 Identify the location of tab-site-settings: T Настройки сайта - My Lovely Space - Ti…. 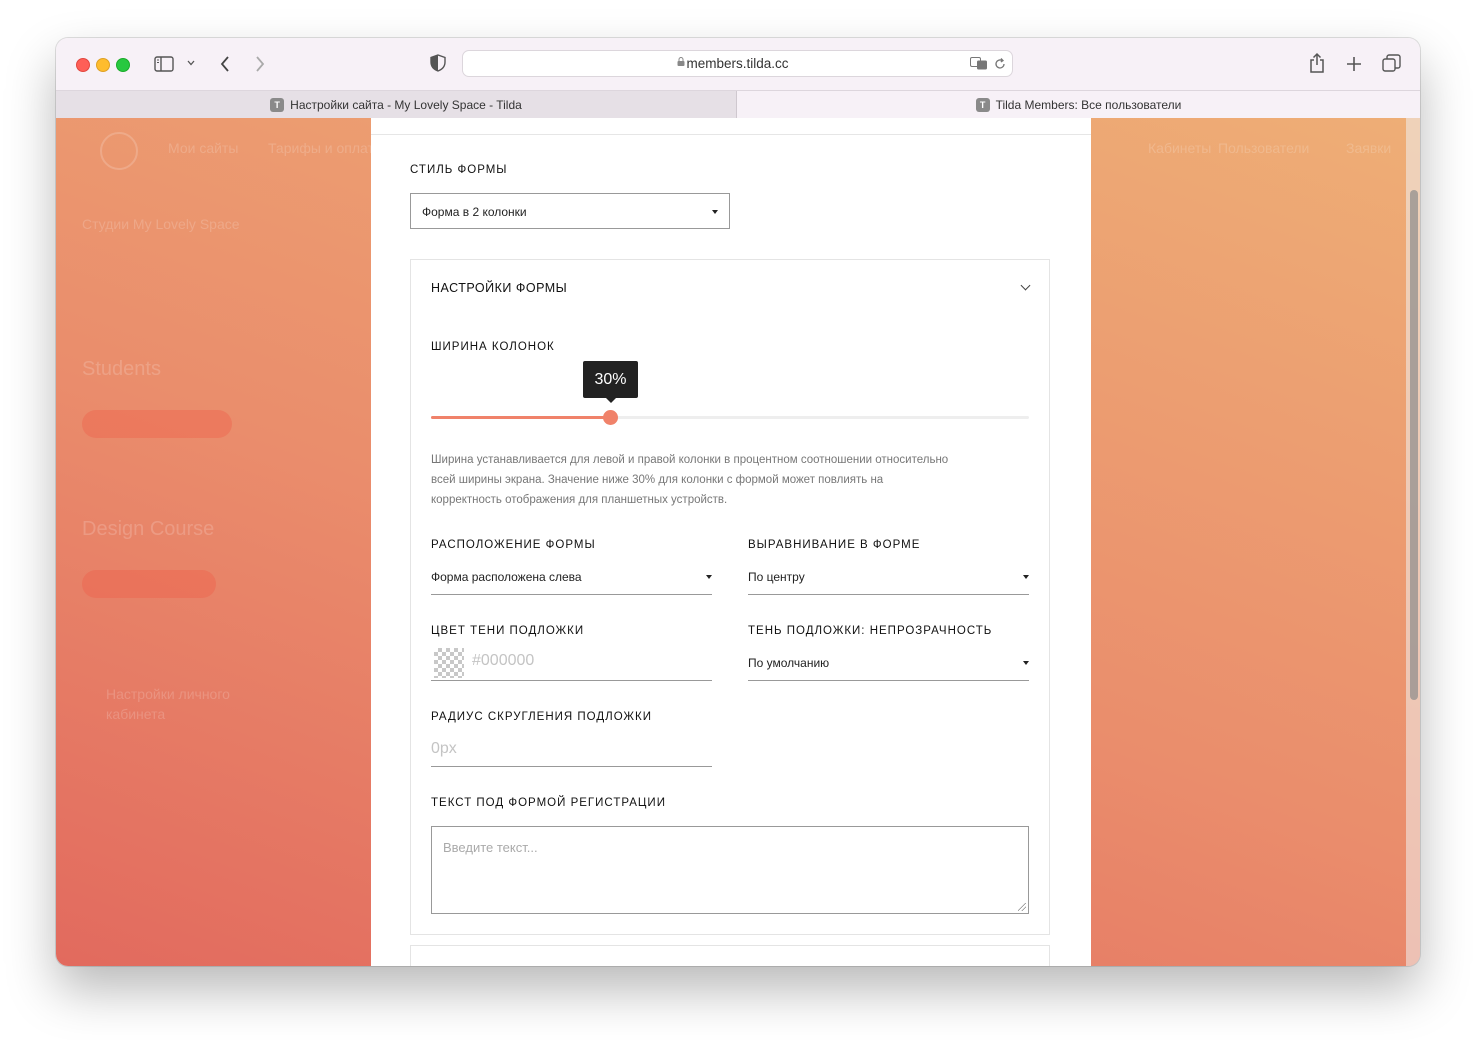
(396, 104).